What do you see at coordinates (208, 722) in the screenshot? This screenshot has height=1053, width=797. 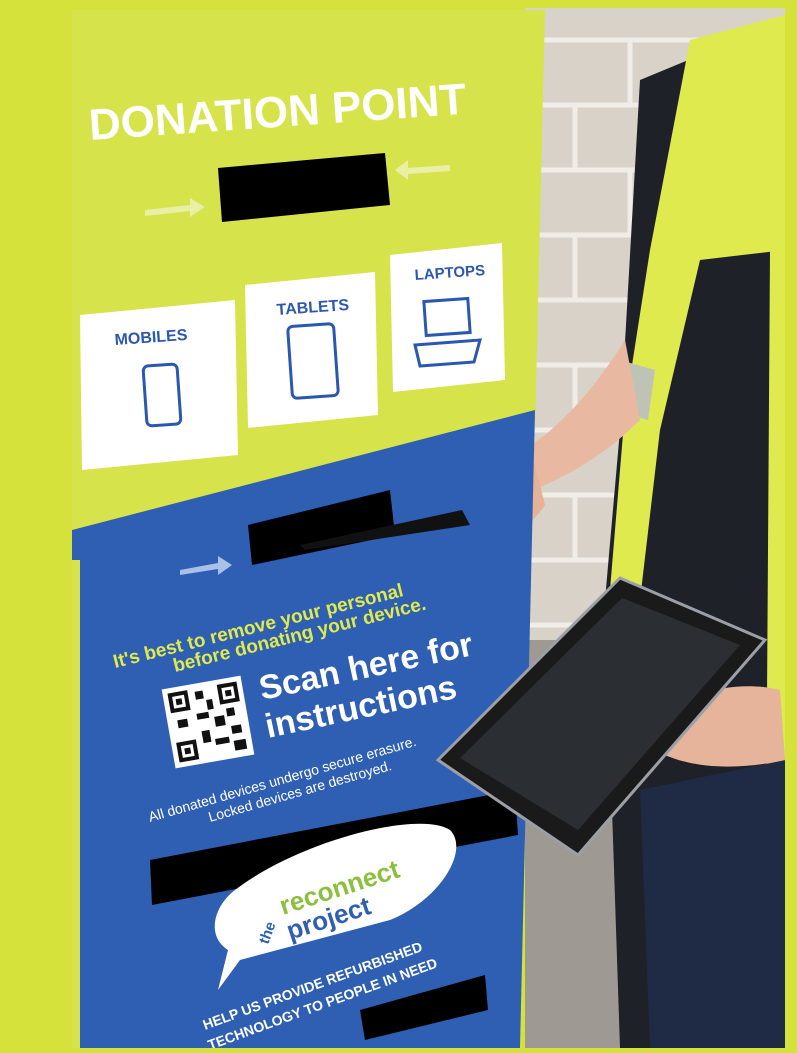 I see `qr-code` at bounding box center [208, 722].